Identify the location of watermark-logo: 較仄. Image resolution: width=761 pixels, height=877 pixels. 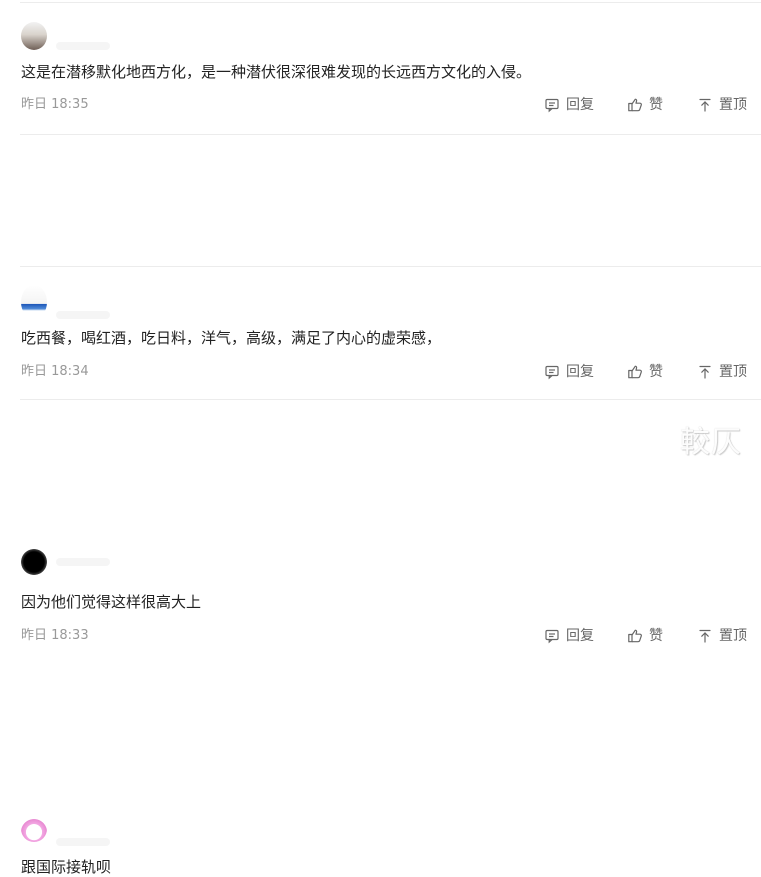
(711, 442).